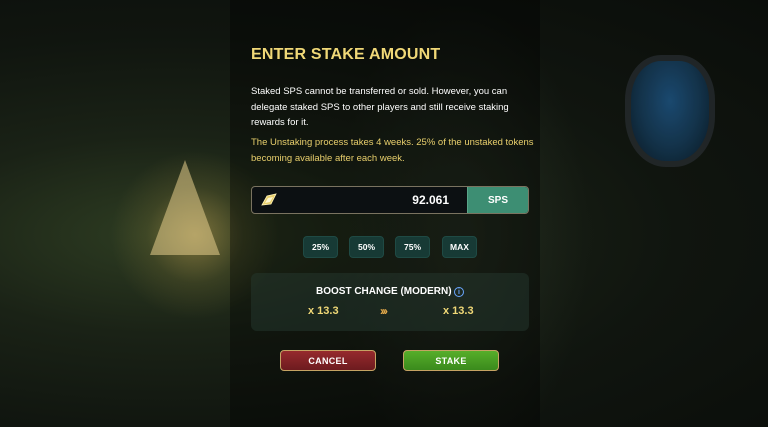  Describe the element at coordinates (185, 207) in the screenshot. I see `background-crystal` at that location.